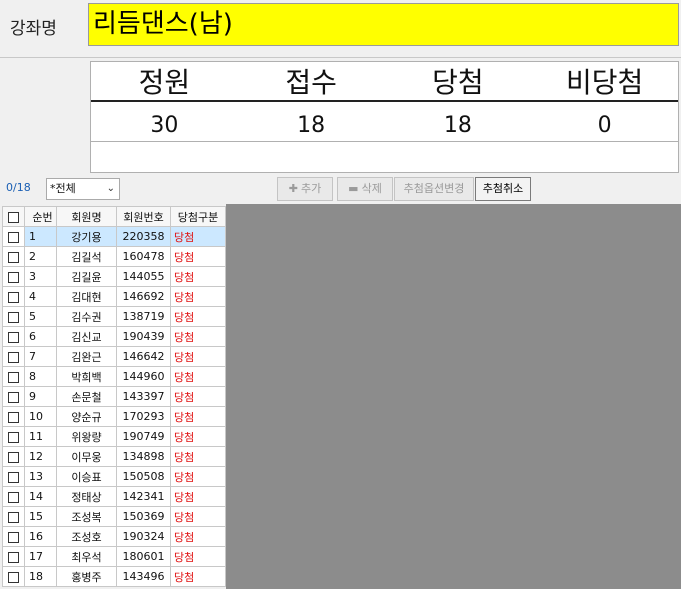 The height and width of the screenshot is (589, 681). Describe the element at coordinates (40, 216) in the screenshot. I see `col-header-no: 순번` at that location.